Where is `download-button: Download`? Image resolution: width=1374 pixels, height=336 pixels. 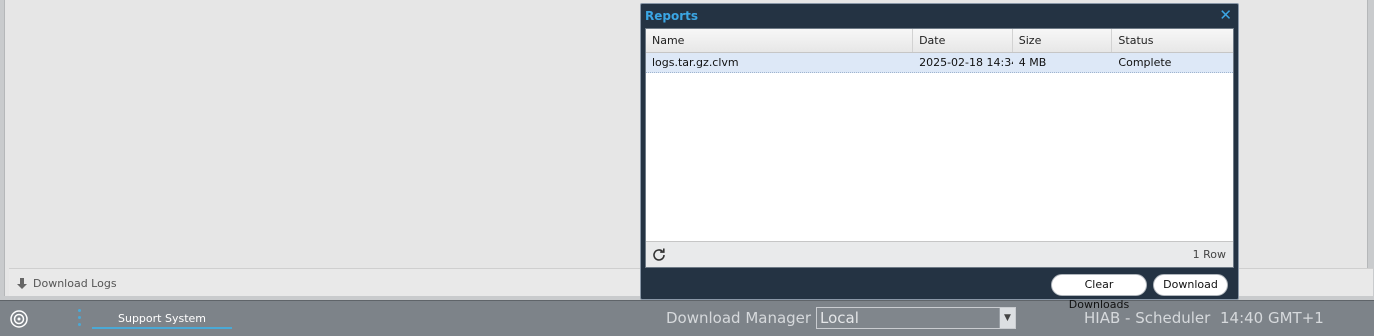
download-button: Download is located at coordinates (1190, 285).